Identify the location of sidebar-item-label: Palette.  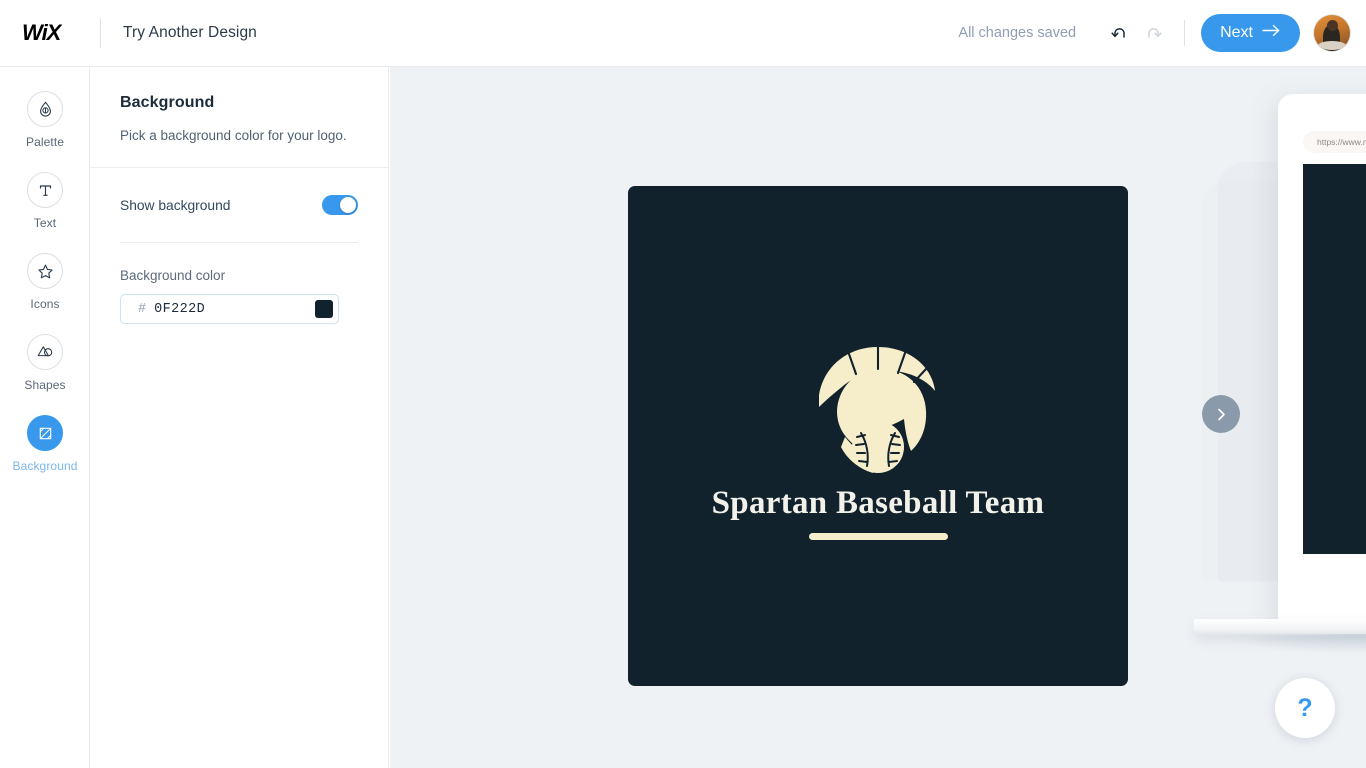
(45, 142).